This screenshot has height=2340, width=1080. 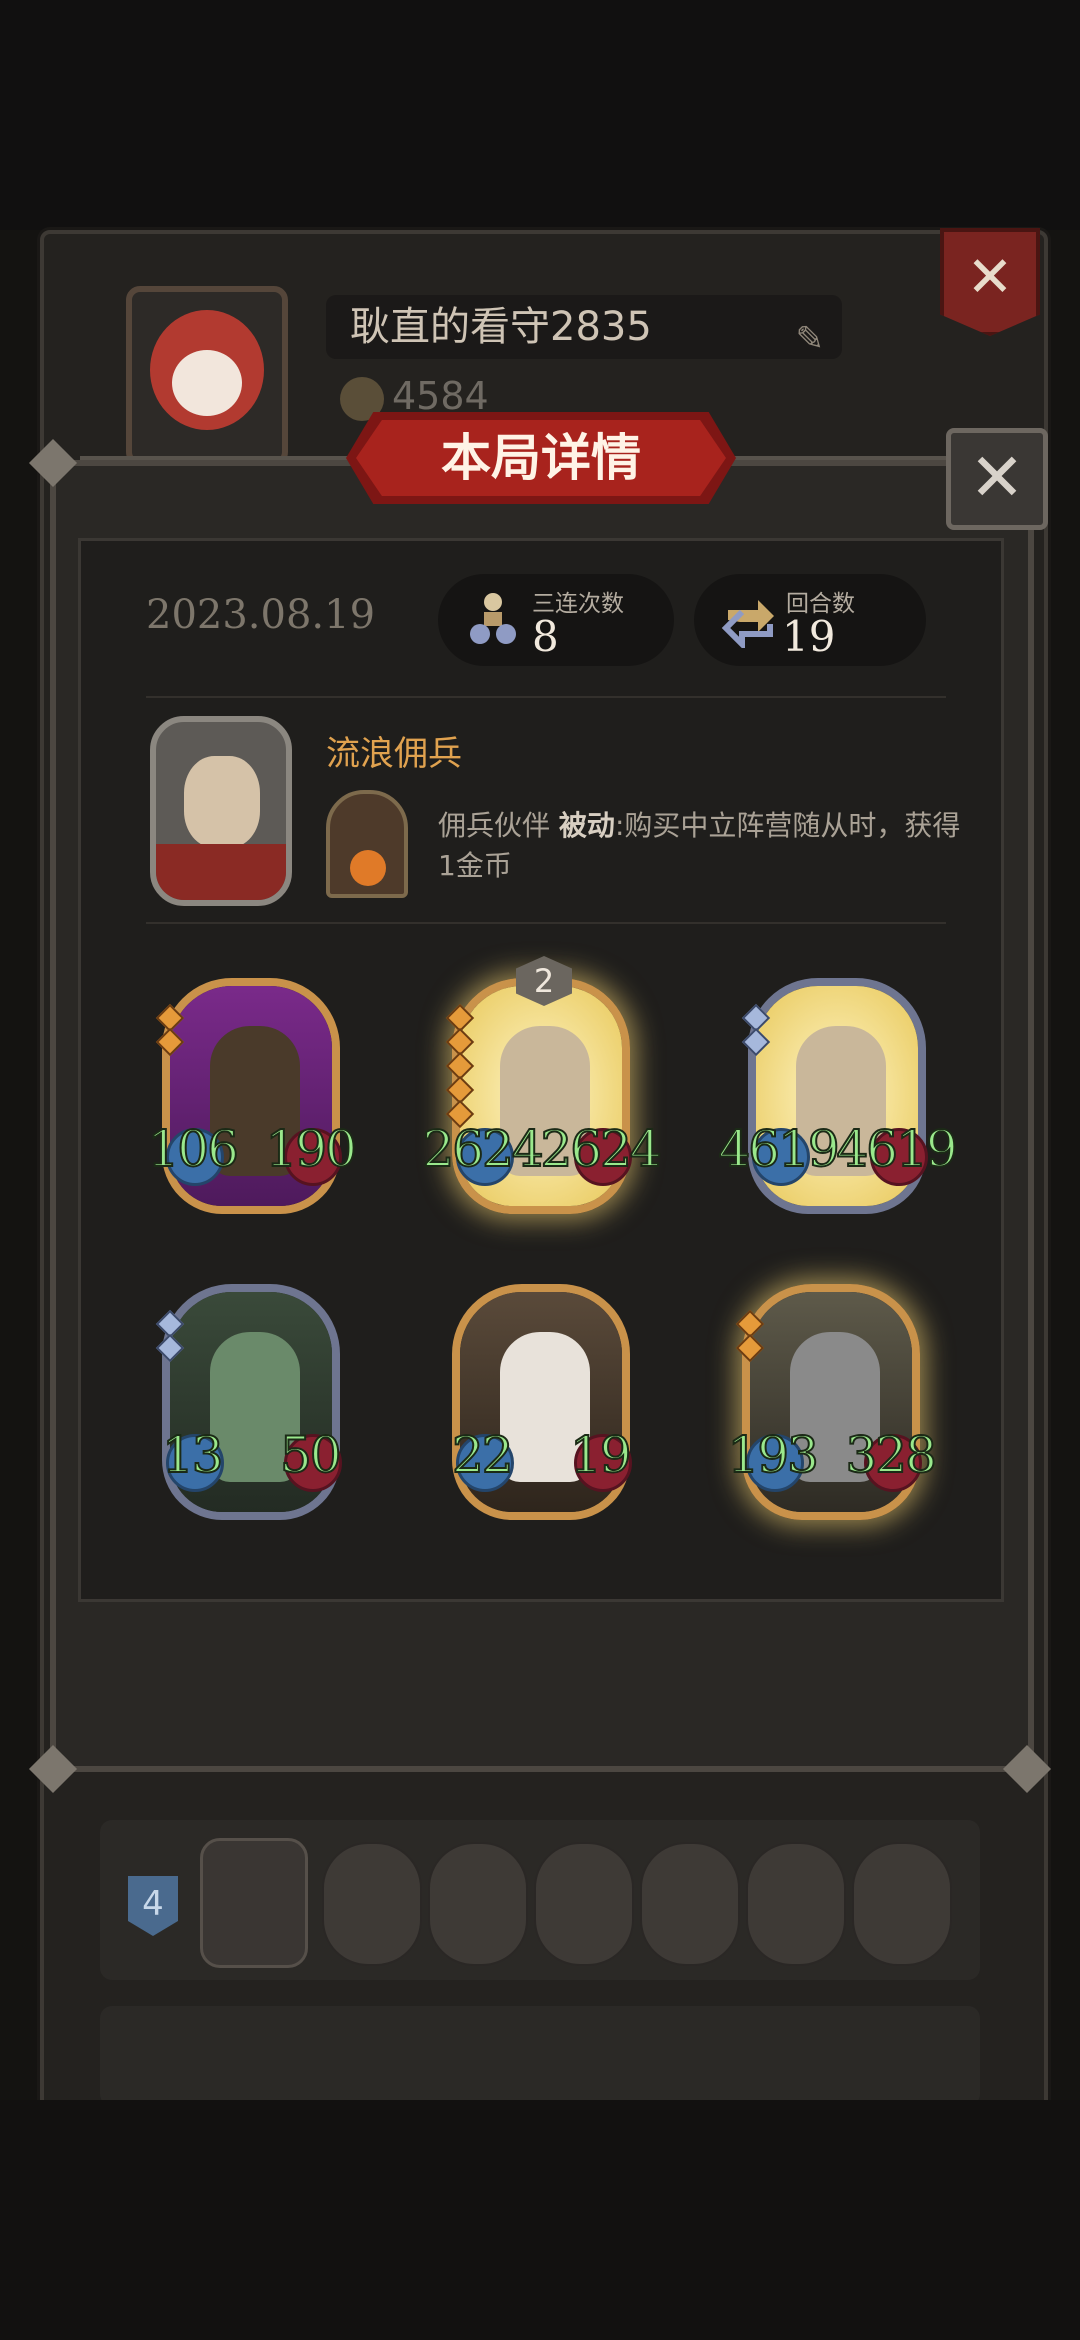 What do you see at coordinates (778, 1149) in the screenshot?
I see `unit-attack: 4619` at bounding box center [778, 1149].